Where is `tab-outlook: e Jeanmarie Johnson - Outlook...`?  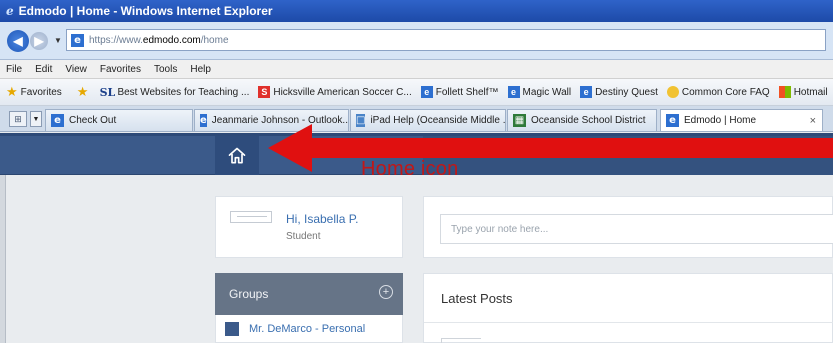
tab-outlook: e Jeanmarie Johnson - Outlook... is located at coordinates (271, 120).